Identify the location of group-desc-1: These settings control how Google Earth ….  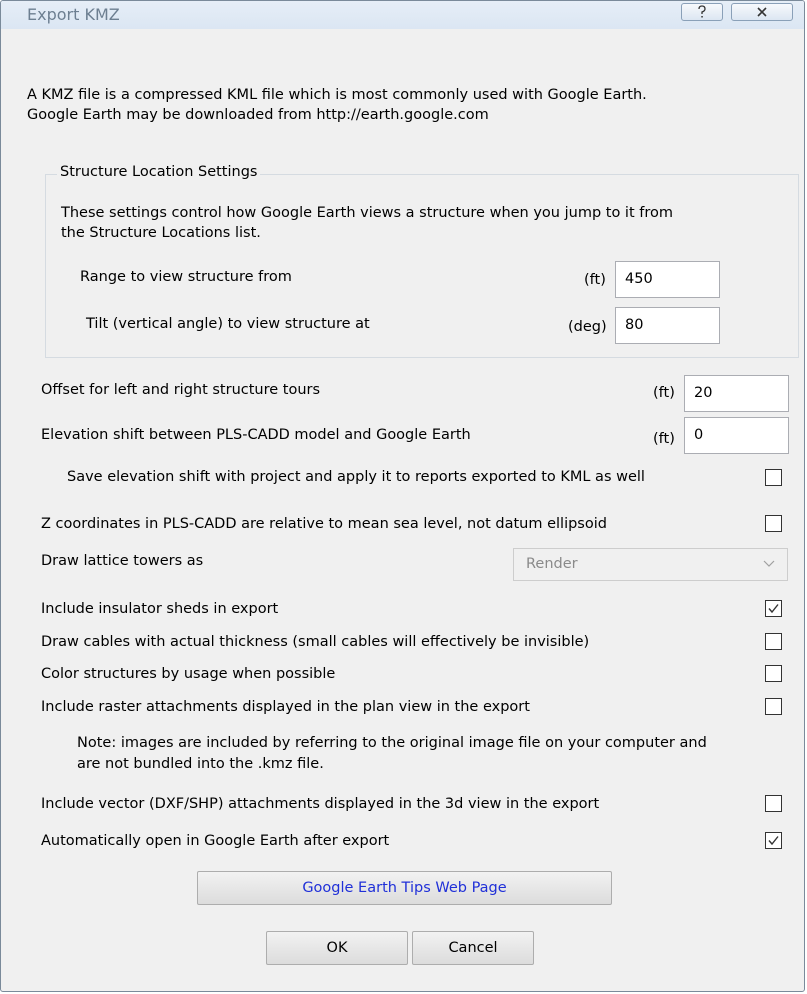
(367, 213).